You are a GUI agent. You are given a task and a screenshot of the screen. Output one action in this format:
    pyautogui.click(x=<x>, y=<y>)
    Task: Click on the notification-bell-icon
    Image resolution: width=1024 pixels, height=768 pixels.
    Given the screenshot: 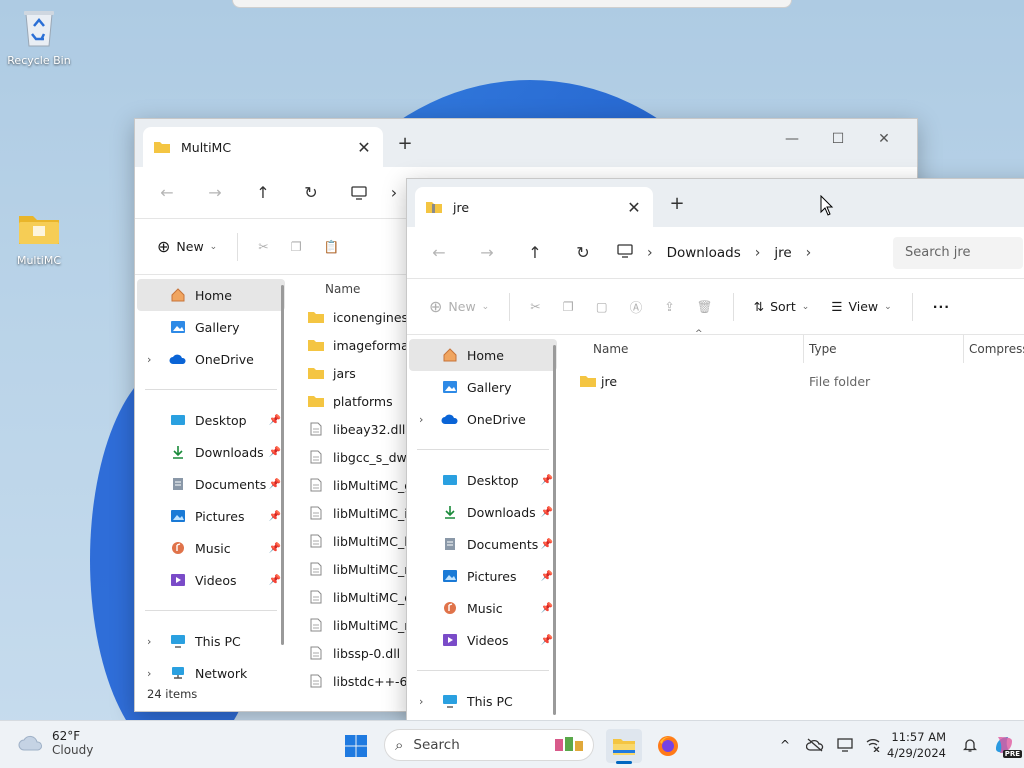 What is the action you would take?
    pyautogui.click(x=970, y=745)
    